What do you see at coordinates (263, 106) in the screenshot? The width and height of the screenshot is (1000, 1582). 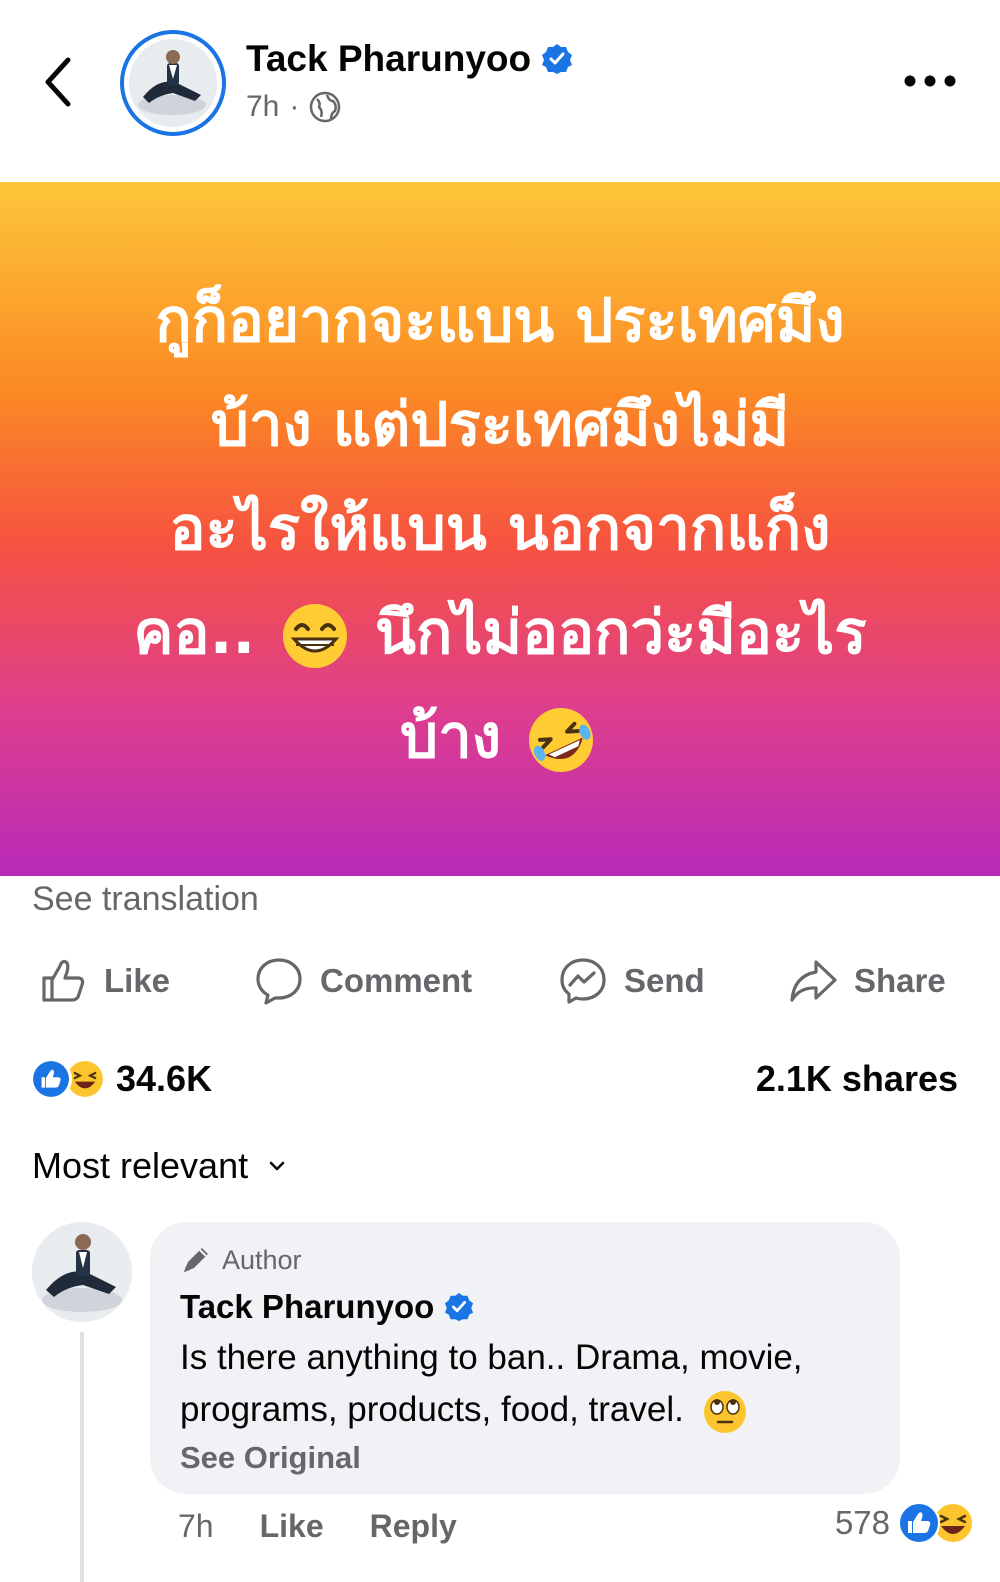 I see `post-time: 7h` at bounding box center [263, 106].